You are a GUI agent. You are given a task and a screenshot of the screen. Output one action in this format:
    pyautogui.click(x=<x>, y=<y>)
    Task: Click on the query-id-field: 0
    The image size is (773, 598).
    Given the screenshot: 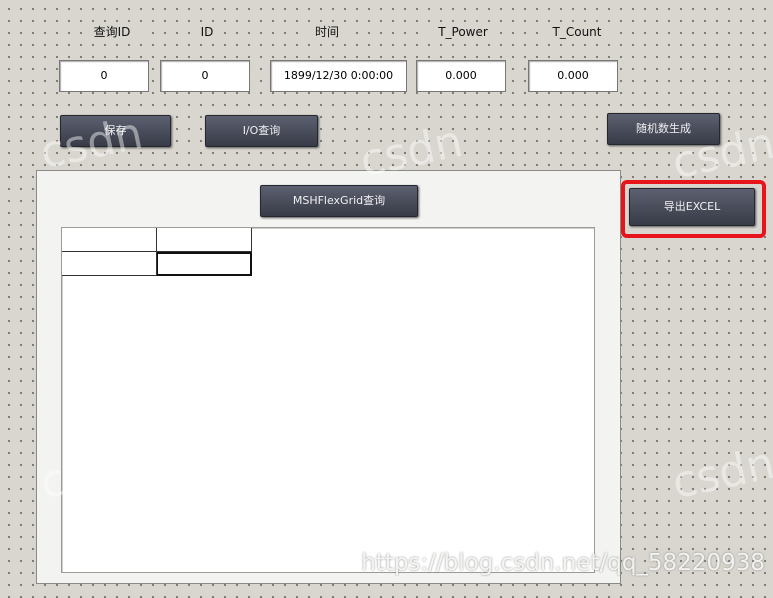 What is the action you would take?
    pyautogui.click(x=104, y=76)
    